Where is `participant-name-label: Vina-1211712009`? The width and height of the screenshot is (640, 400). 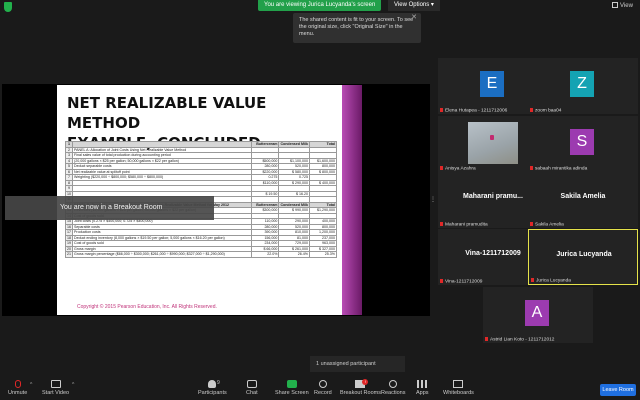 participant-name-label: Vina-1211712009 is located at coordinates (461, 281).